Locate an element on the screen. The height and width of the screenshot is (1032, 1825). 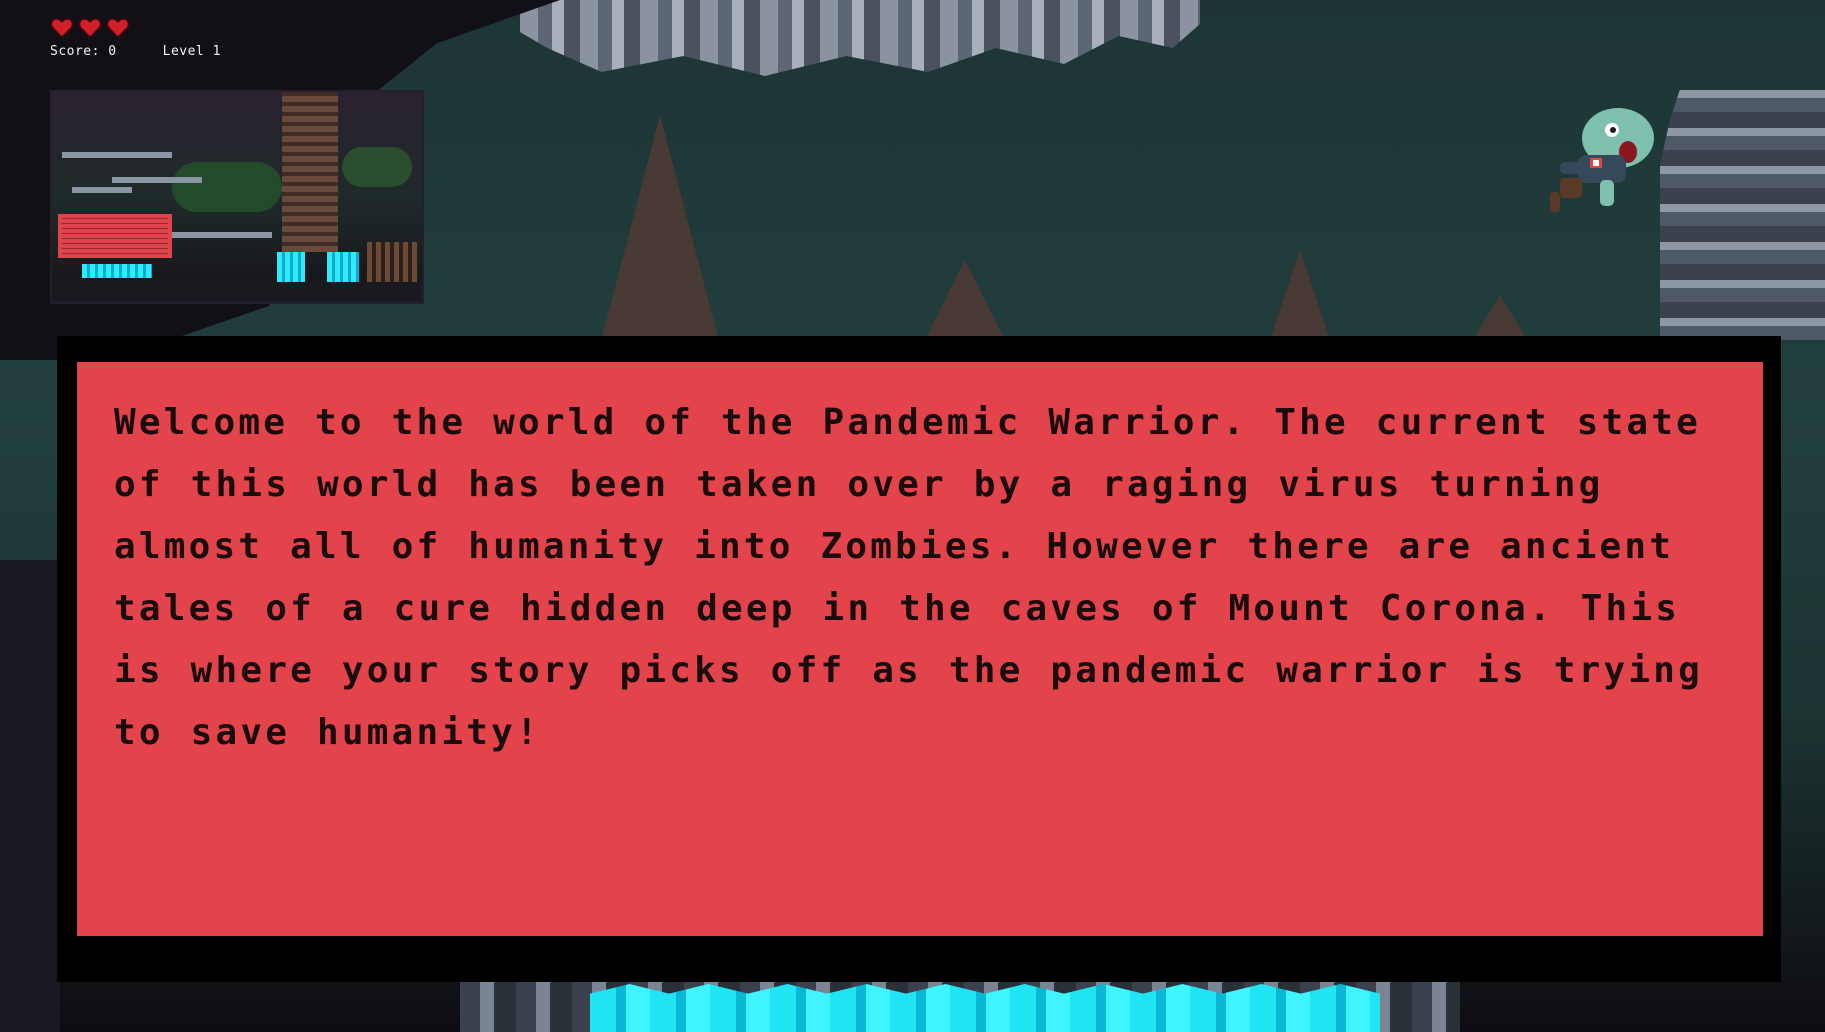
hud: Score: 0 Level 1 is located at coordinates (135, 37).